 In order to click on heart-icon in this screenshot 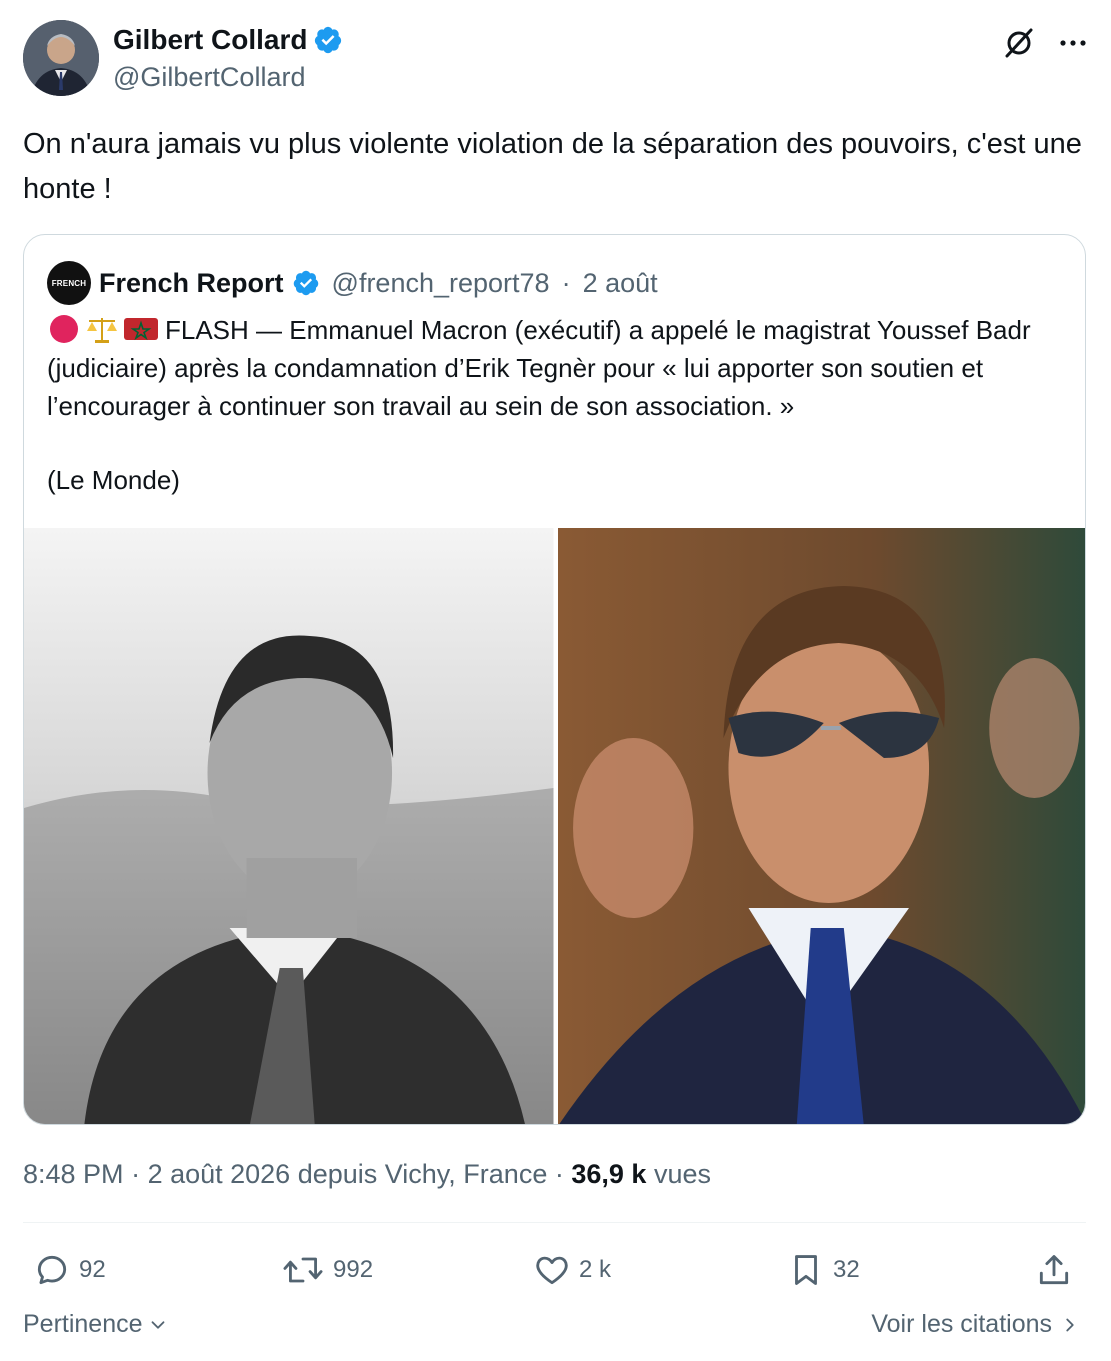, I will do `click(552, 1270)`.